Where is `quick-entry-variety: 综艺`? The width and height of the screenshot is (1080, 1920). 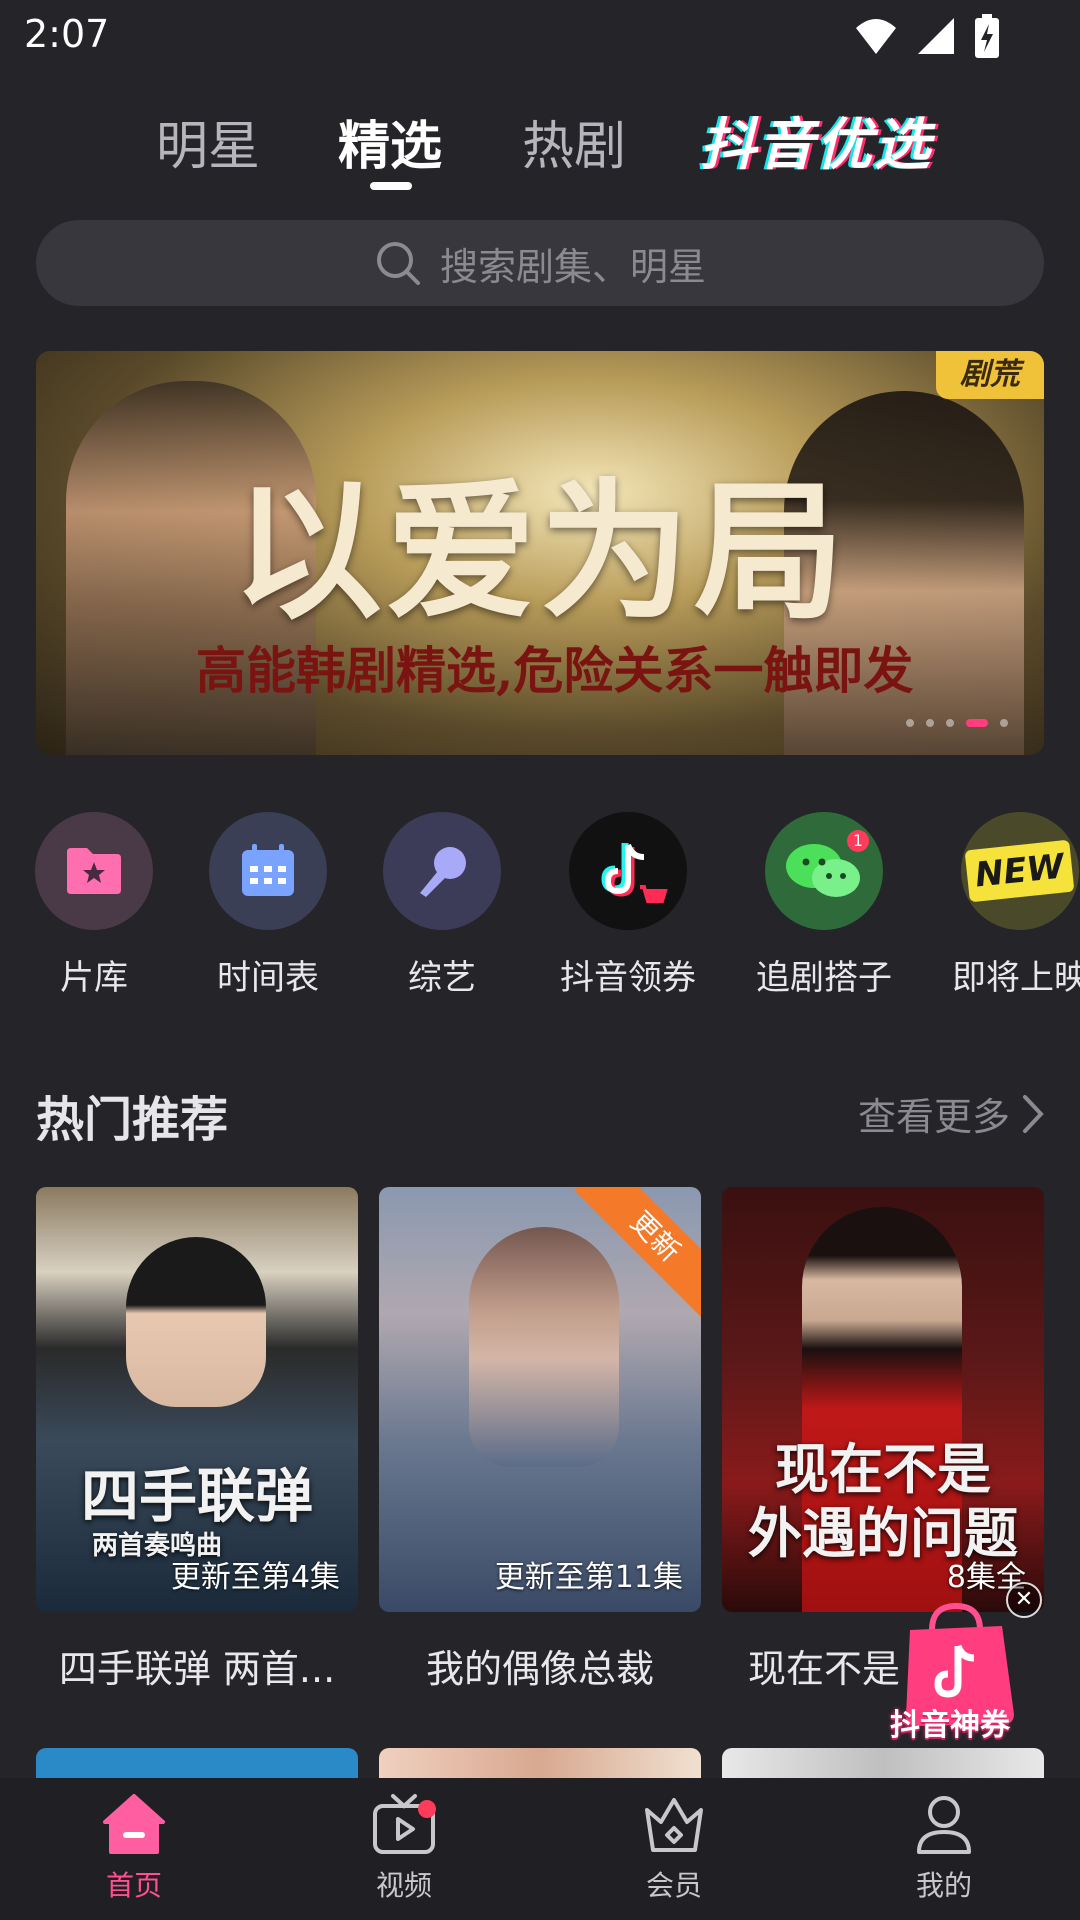 quick-entry-variety: 综艺 is located at coordinates (442, 905).